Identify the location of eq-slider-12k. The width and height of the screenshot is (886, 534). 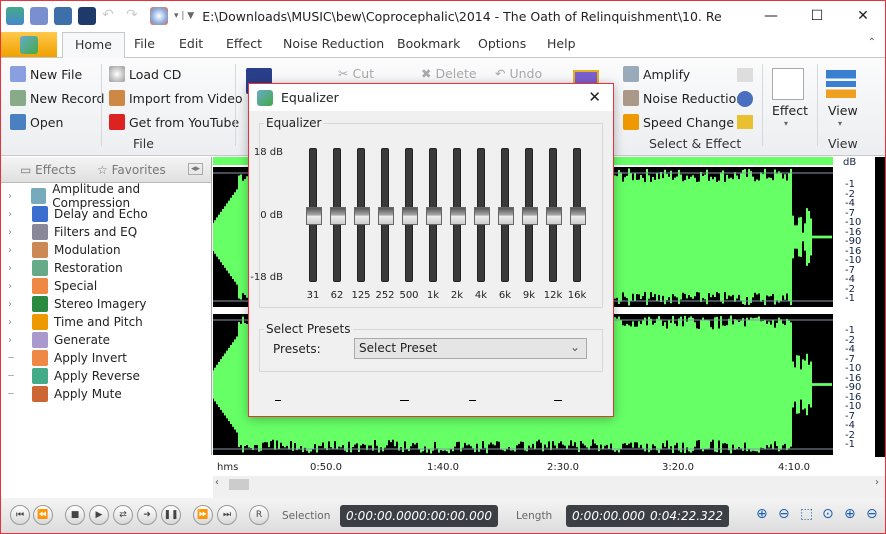
(554, 215).